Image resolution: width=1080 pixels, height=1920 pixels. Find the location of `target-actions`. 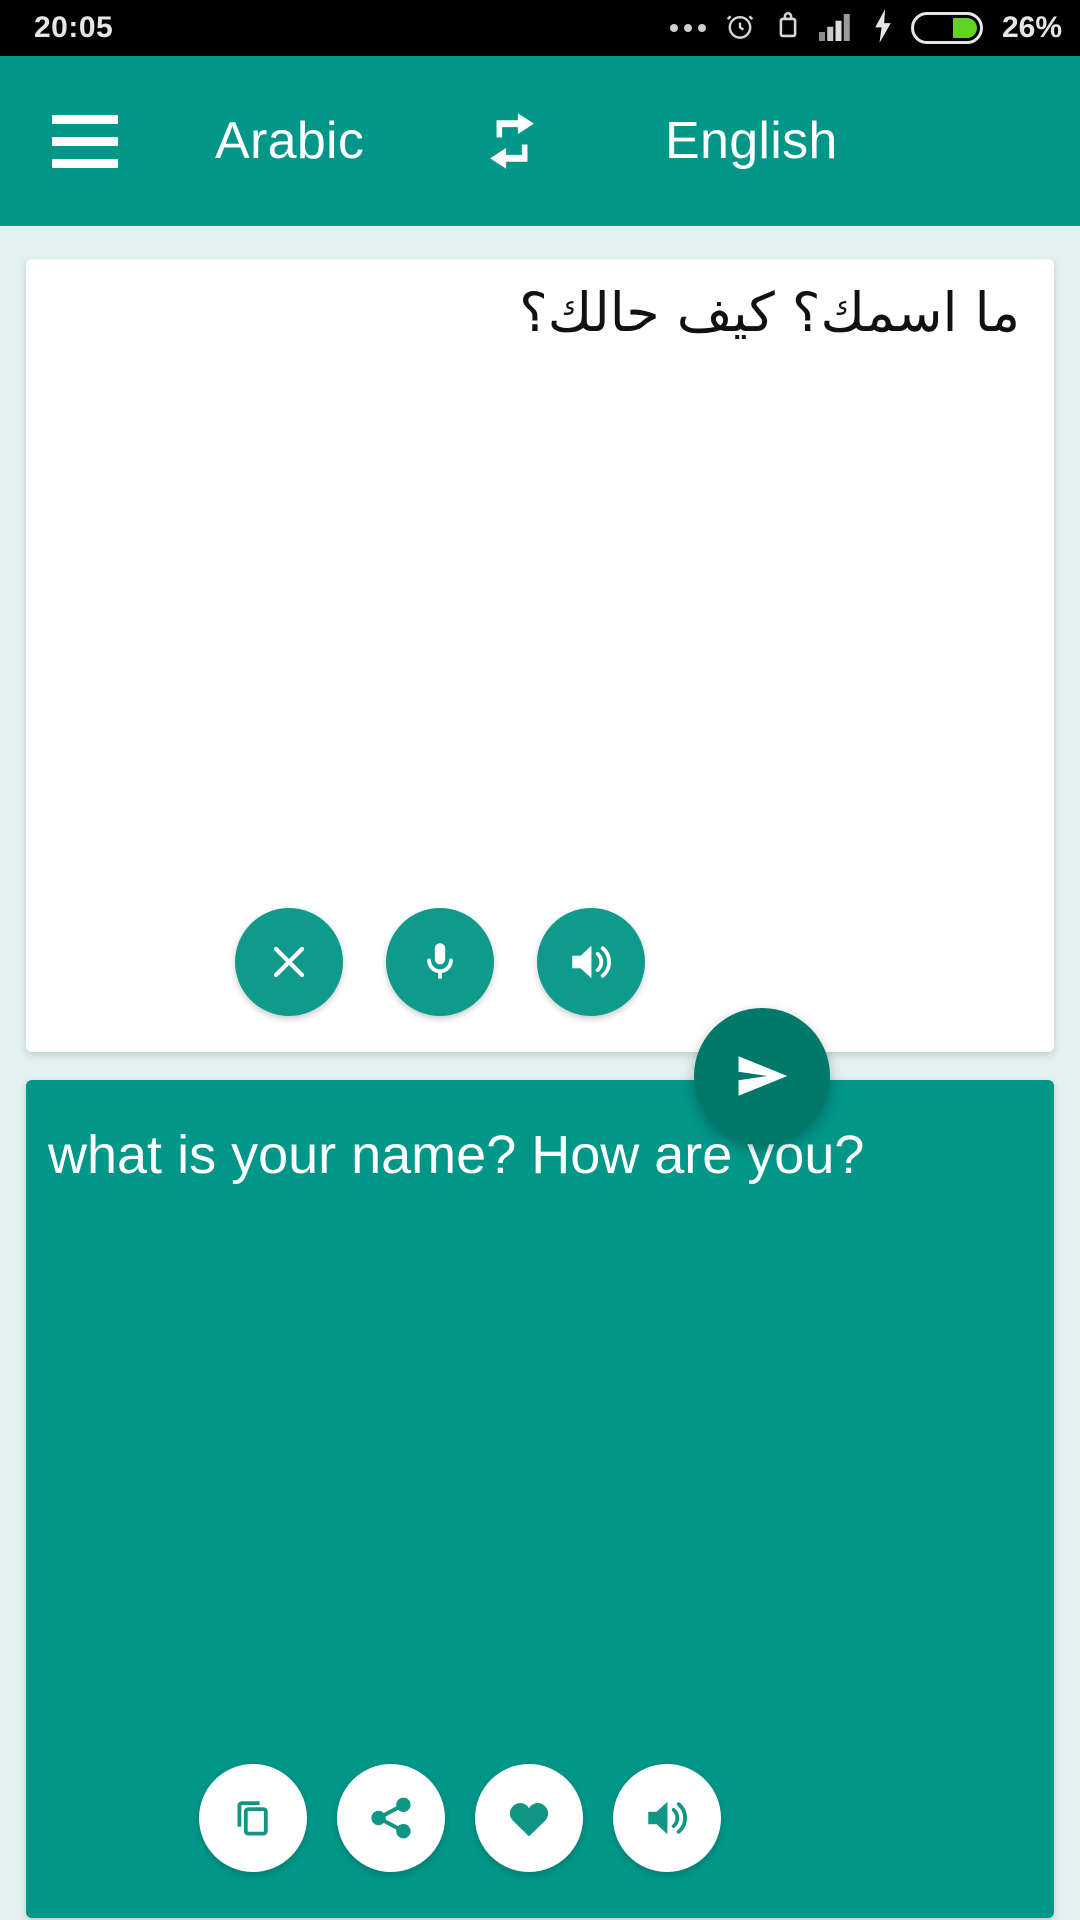

target-actions is located at coordinates (540, 1818).